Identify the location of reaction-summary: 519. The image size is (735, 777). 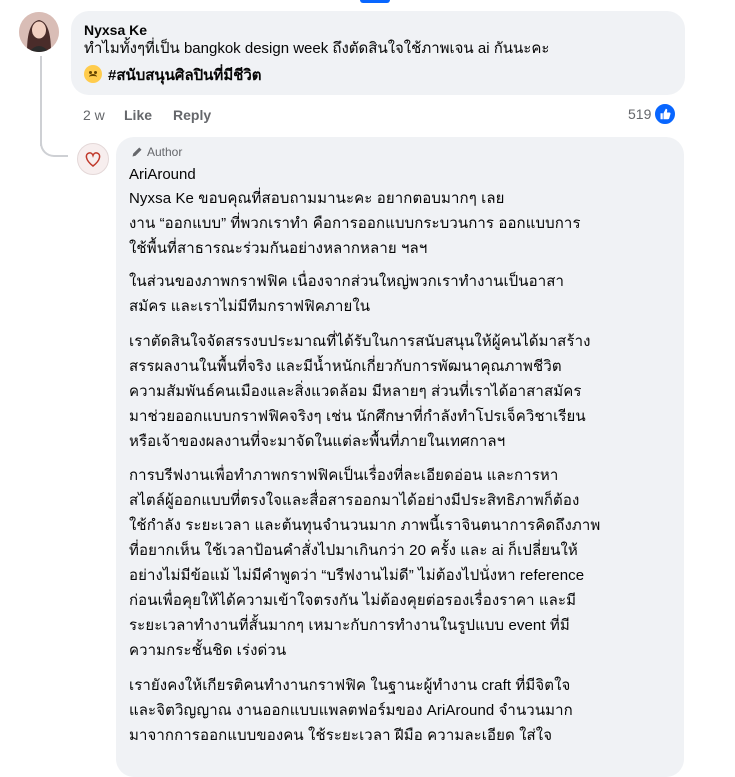
(652, 114).